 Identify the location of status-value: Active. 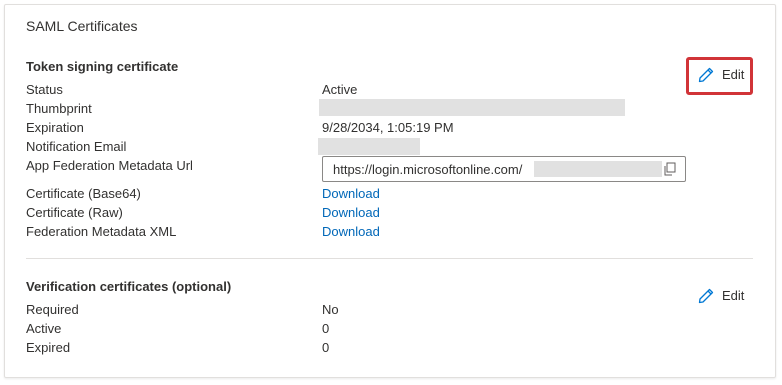
(340, 89).